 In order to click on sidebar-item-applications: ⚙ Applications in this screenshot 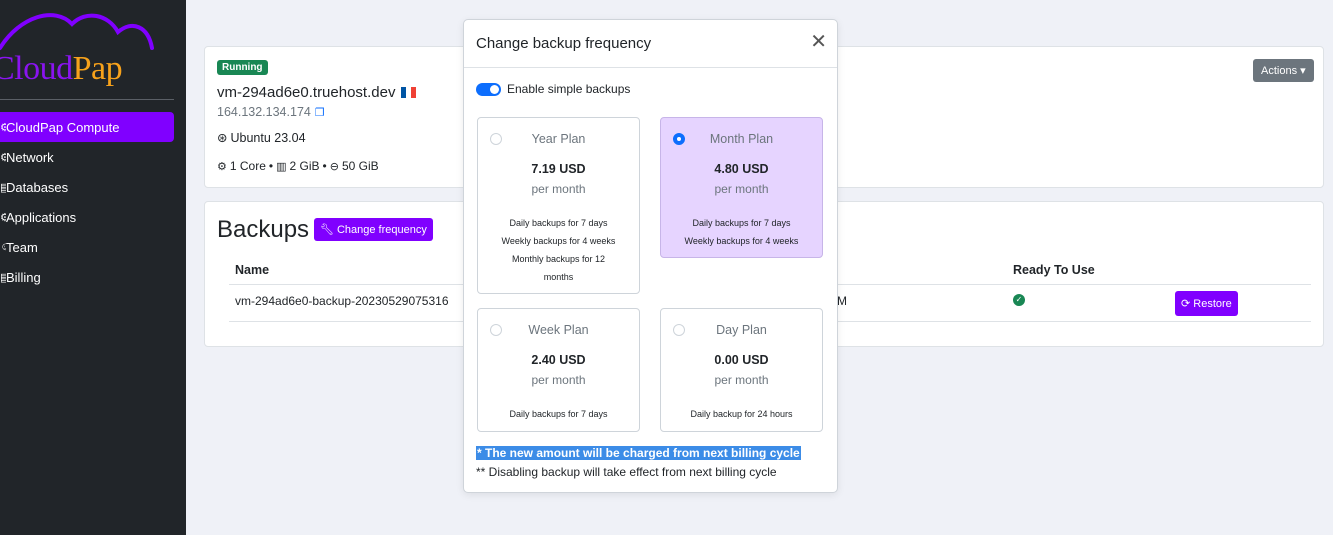, I will do `click(87, 217)`.